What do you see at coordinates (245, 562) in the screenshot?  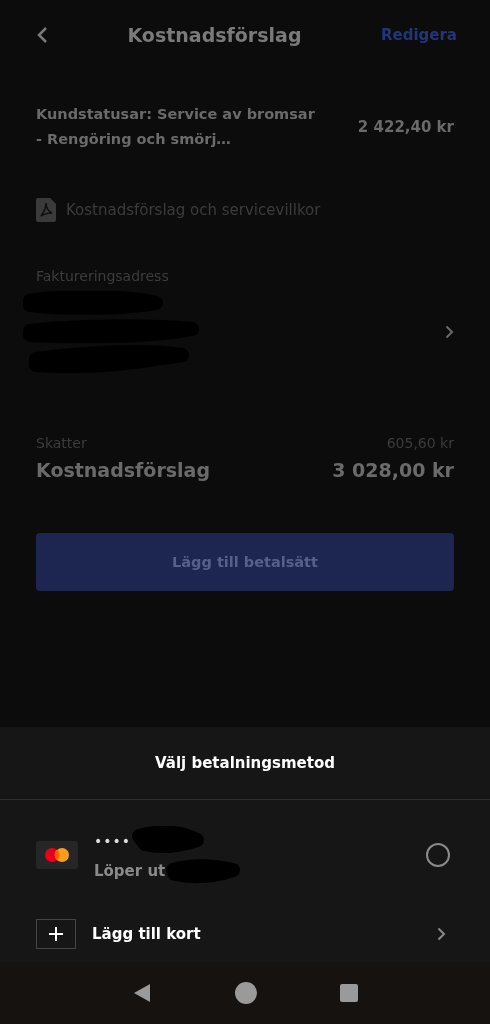 I see `add-payment-method-button: Lägg till betalsätt` at bounding box center [245, 562].